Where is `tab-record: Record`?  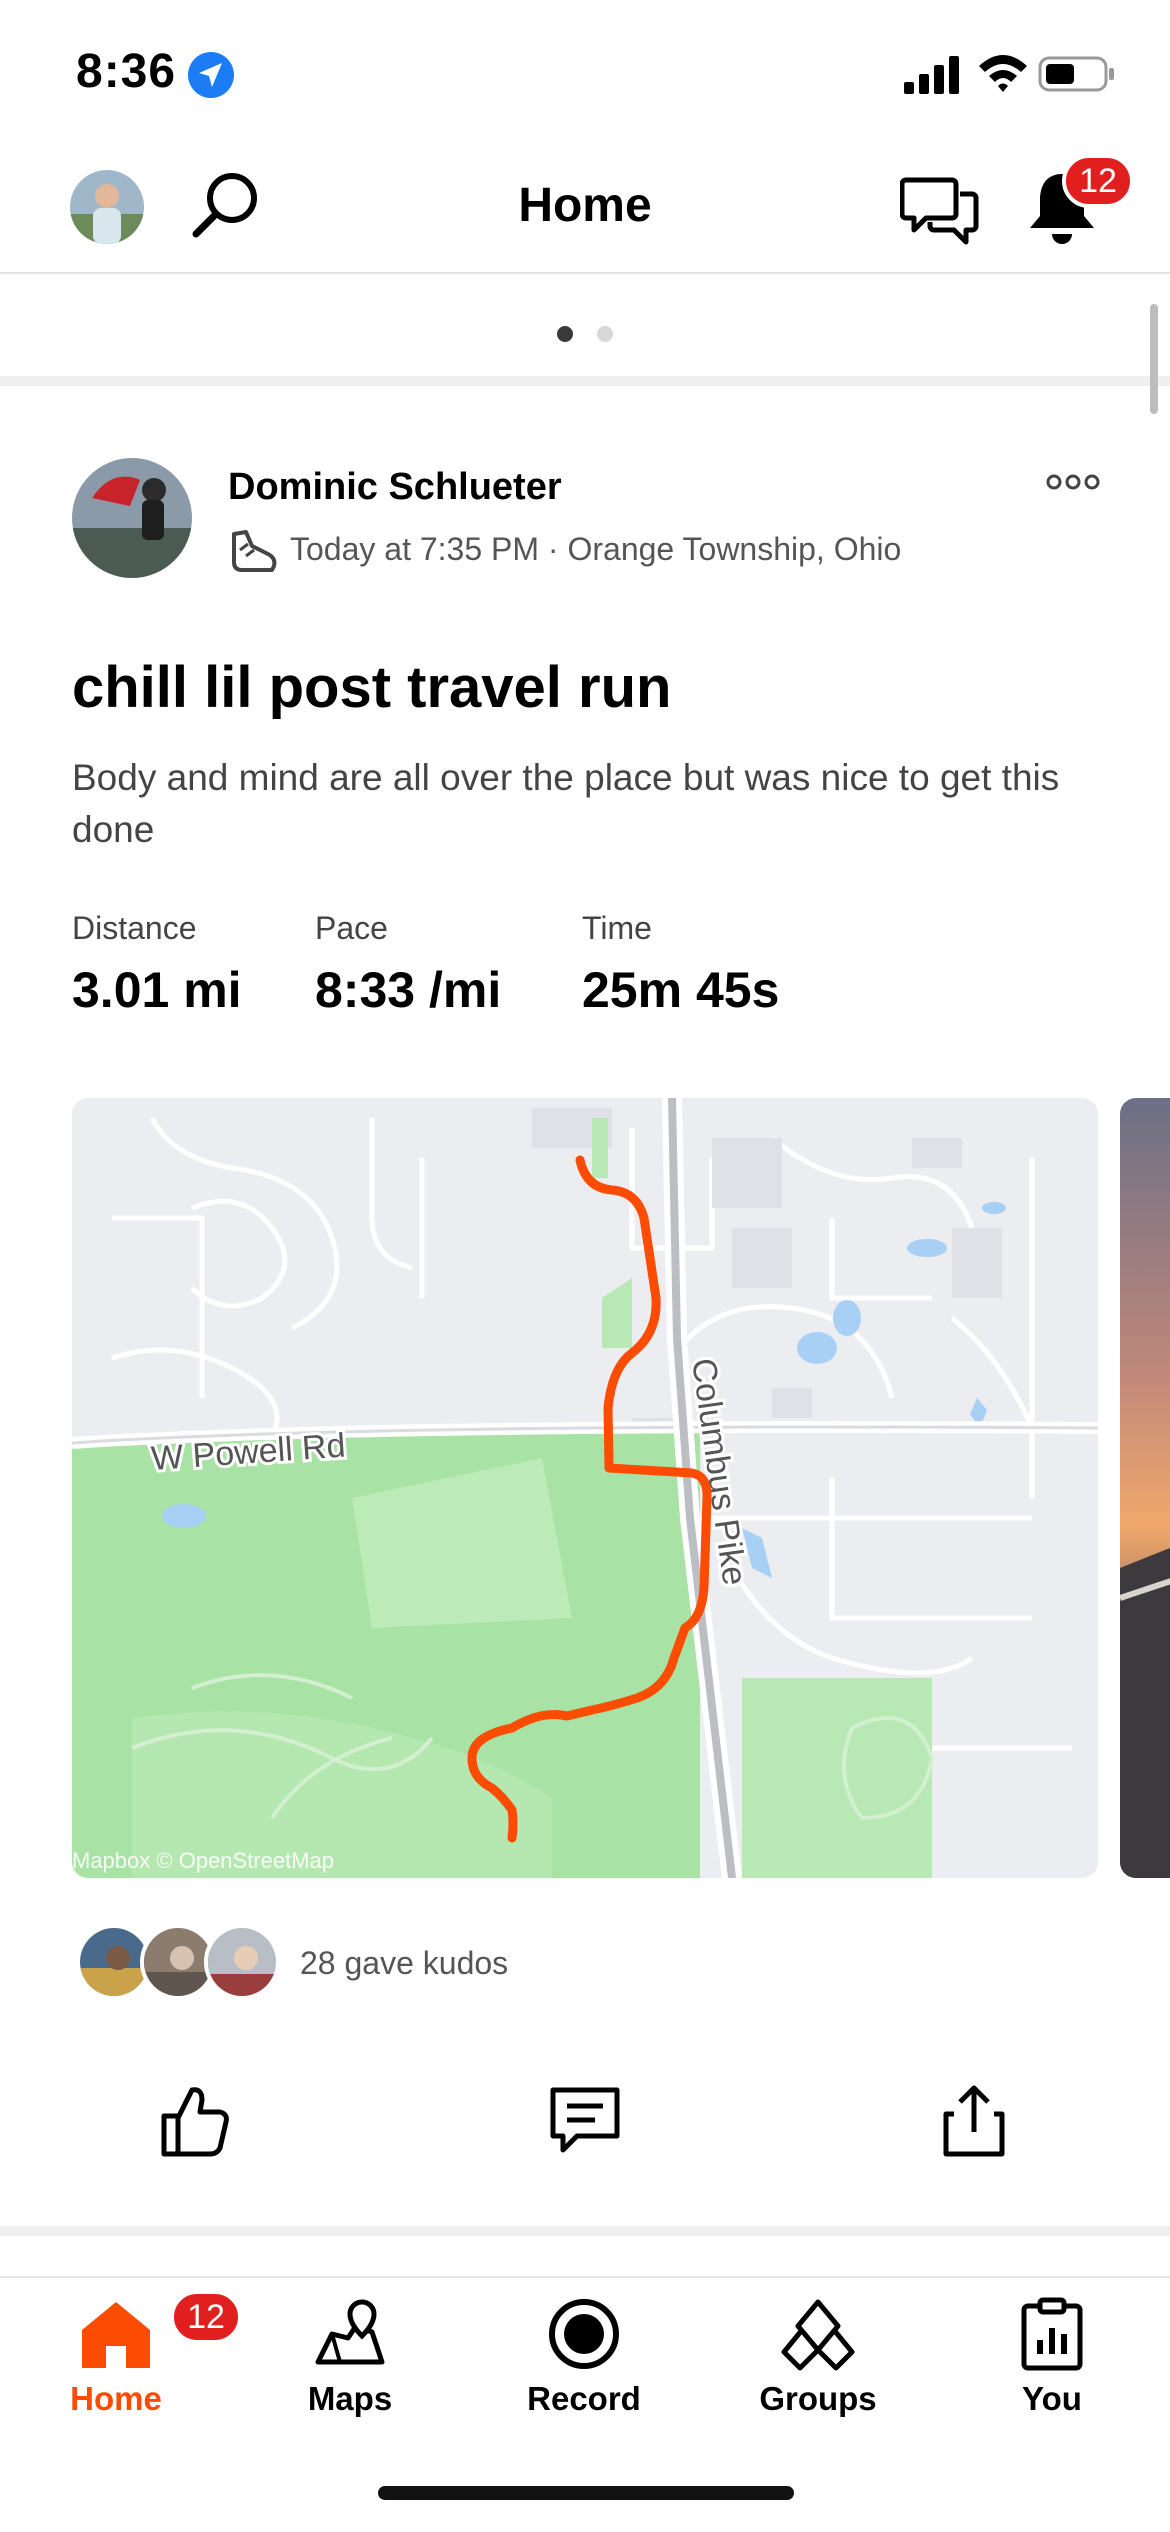 tab-record: Record is located at coordinates (584, 2353).